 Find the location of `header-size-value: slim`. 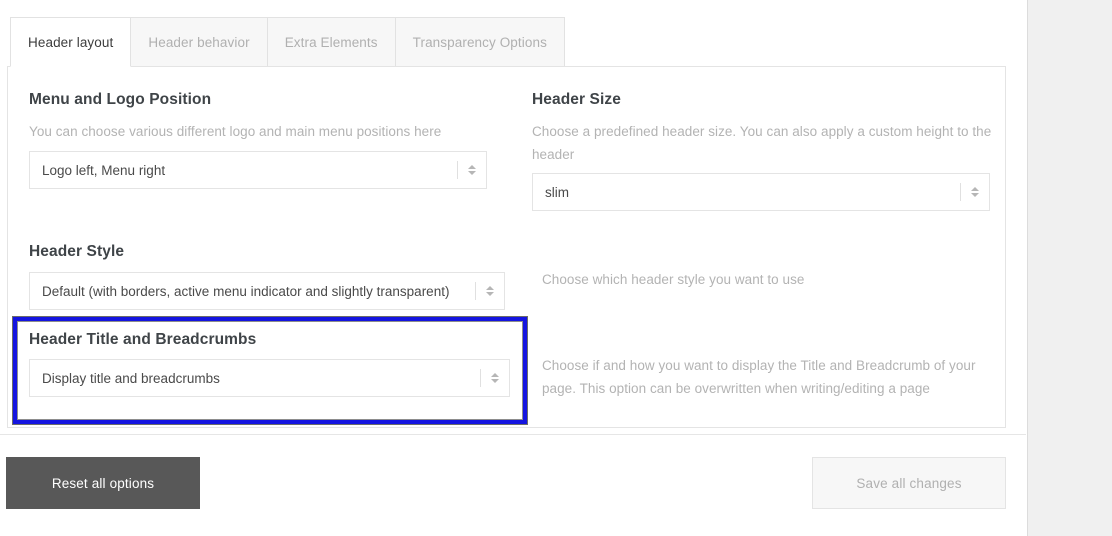

header-size-value: slim is located at coordinates (557, 192).